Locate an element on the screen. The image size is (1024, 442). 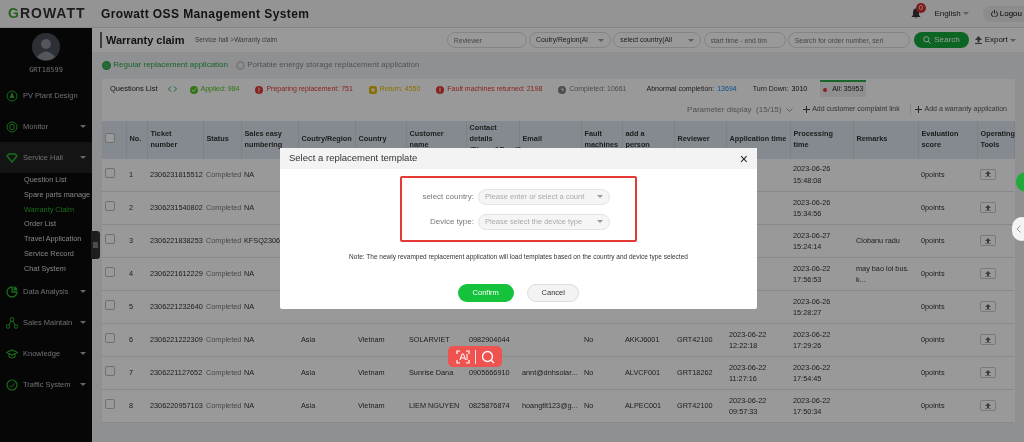
field-label: select country: is located at coordinates (447, 196).